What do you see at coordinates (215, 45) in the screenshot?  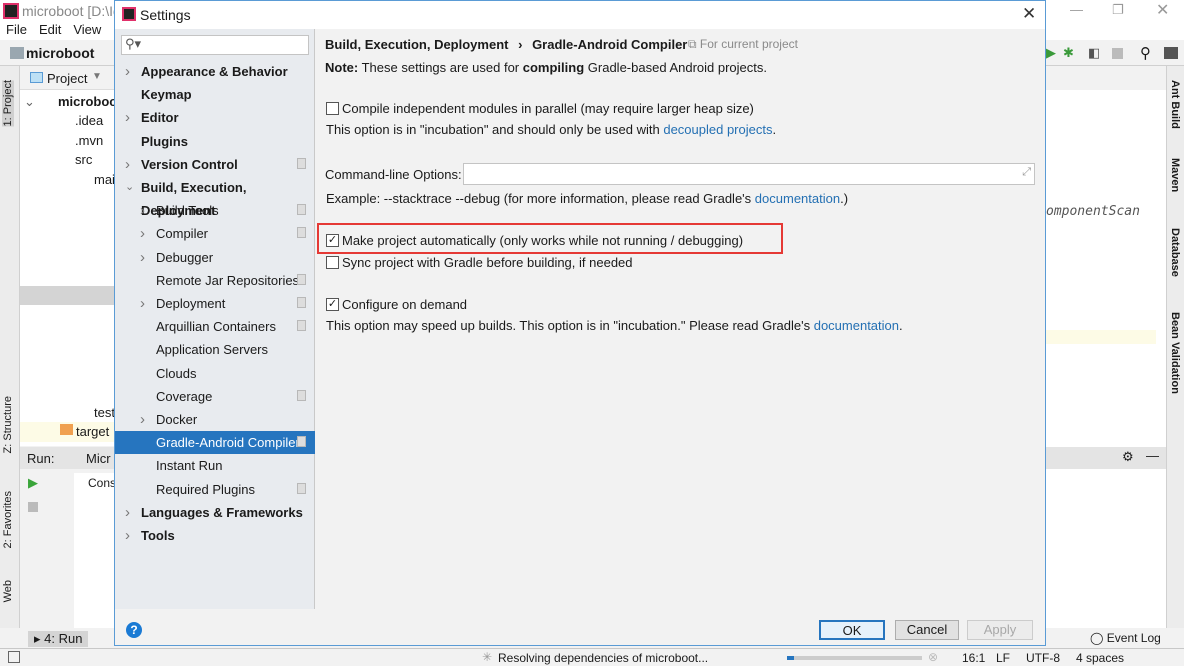 I see `settings-search-input: ⚲▾` at bounding box center [215, 45].